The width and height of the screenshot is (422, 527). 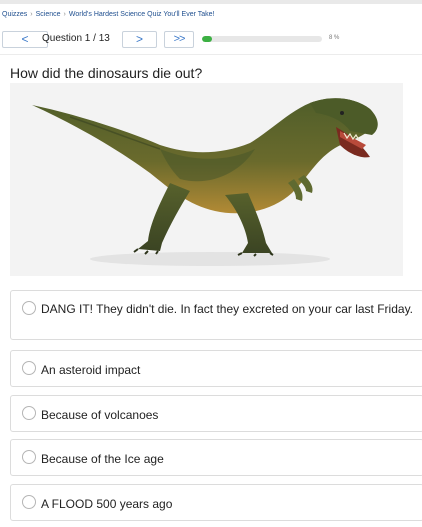 What do you see at coordinates (76, 38) in the screenshot?
I see `question-counter: Question 1 / 13` at bounding box center [76, 38].